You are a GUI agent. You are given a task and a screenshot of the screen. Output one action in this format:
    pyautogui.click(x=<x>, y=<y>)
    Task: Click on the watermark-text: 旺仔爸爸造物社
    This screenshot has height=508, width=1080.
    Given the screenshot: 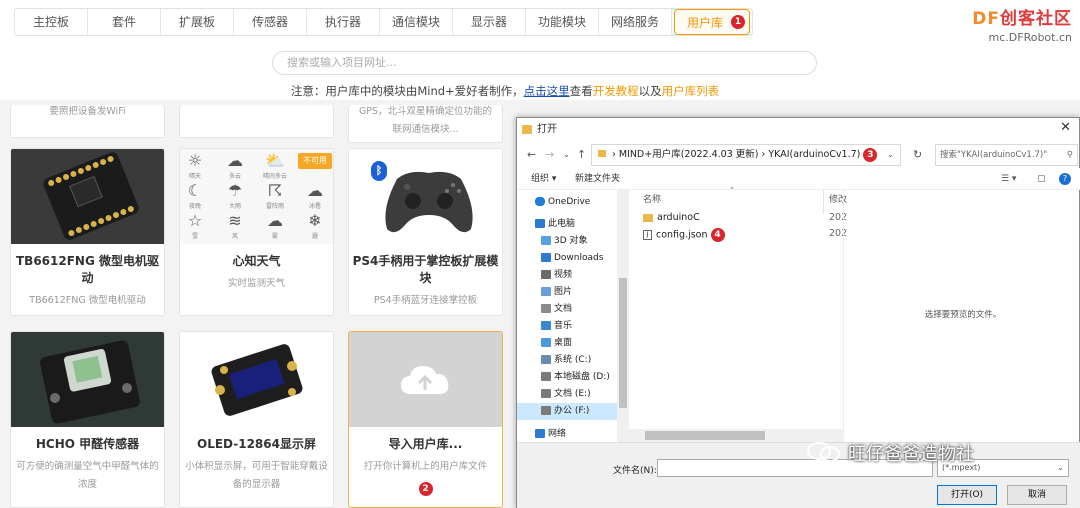 What is the action you would take?
    pyautogui.click(x=911, y=454)
    